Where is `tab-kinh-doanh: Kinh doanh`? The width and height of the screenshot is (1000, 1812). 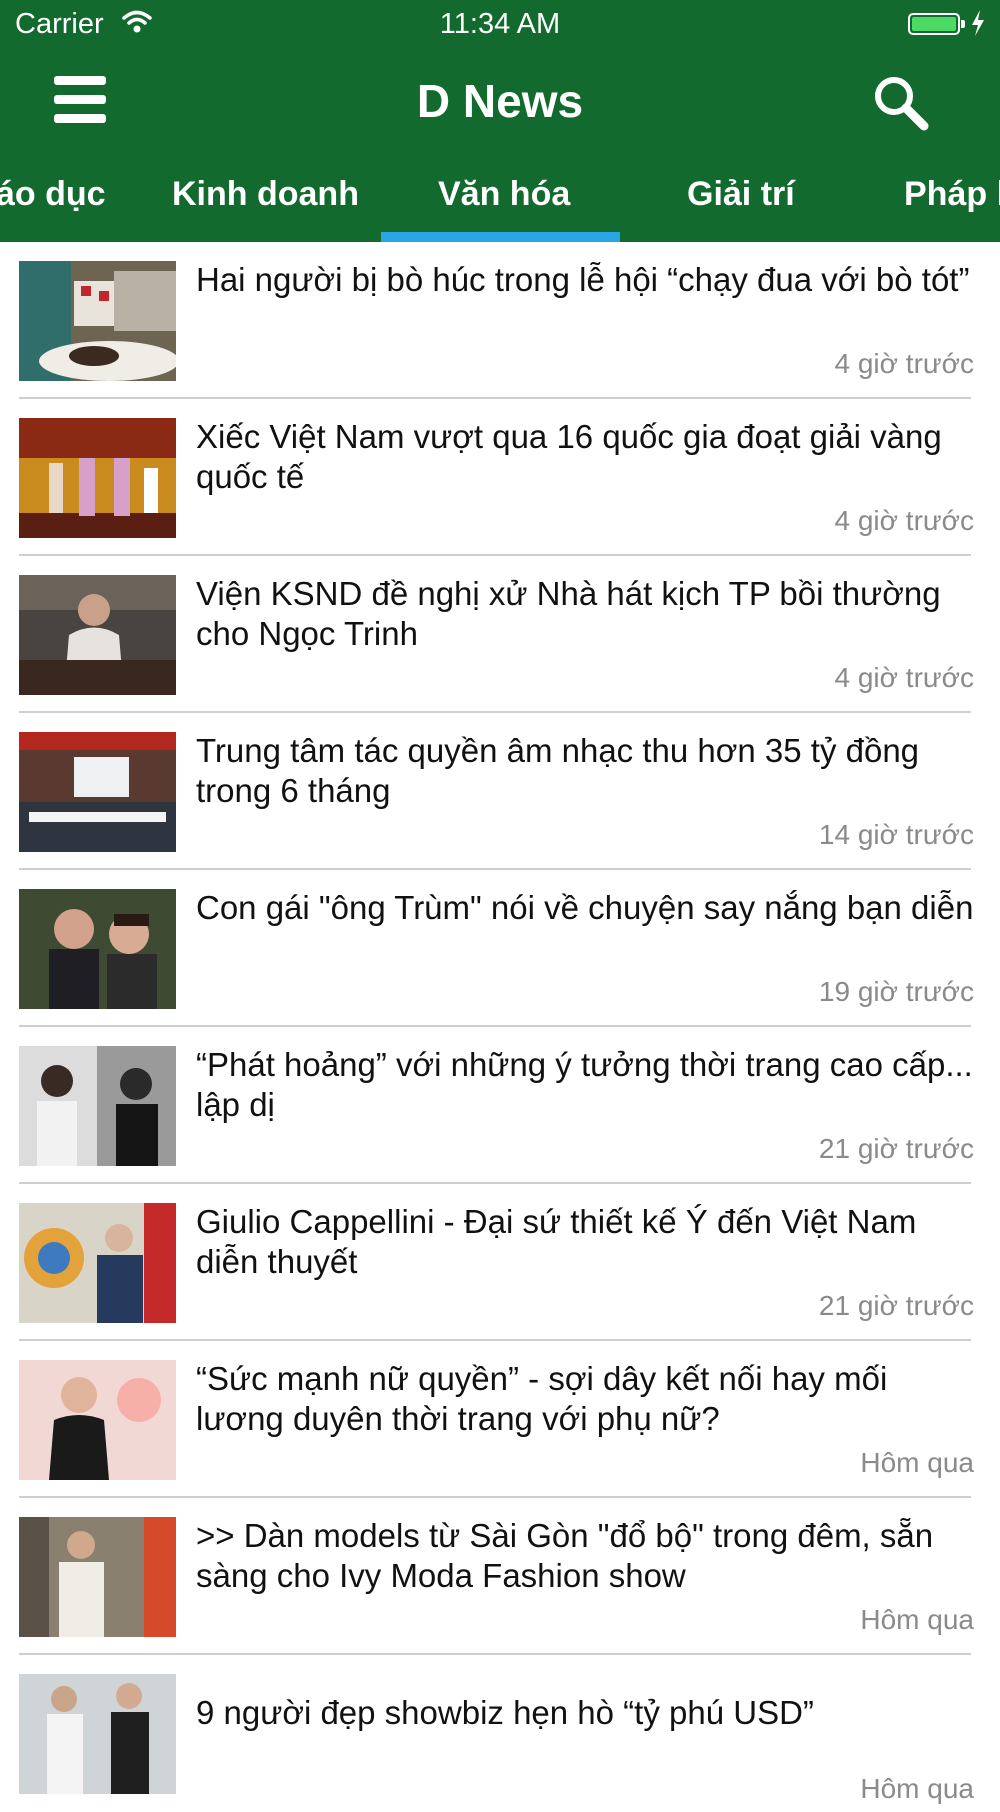 tab-kinh-doanh: Kinh doanh is located at coordinates (265, 208).